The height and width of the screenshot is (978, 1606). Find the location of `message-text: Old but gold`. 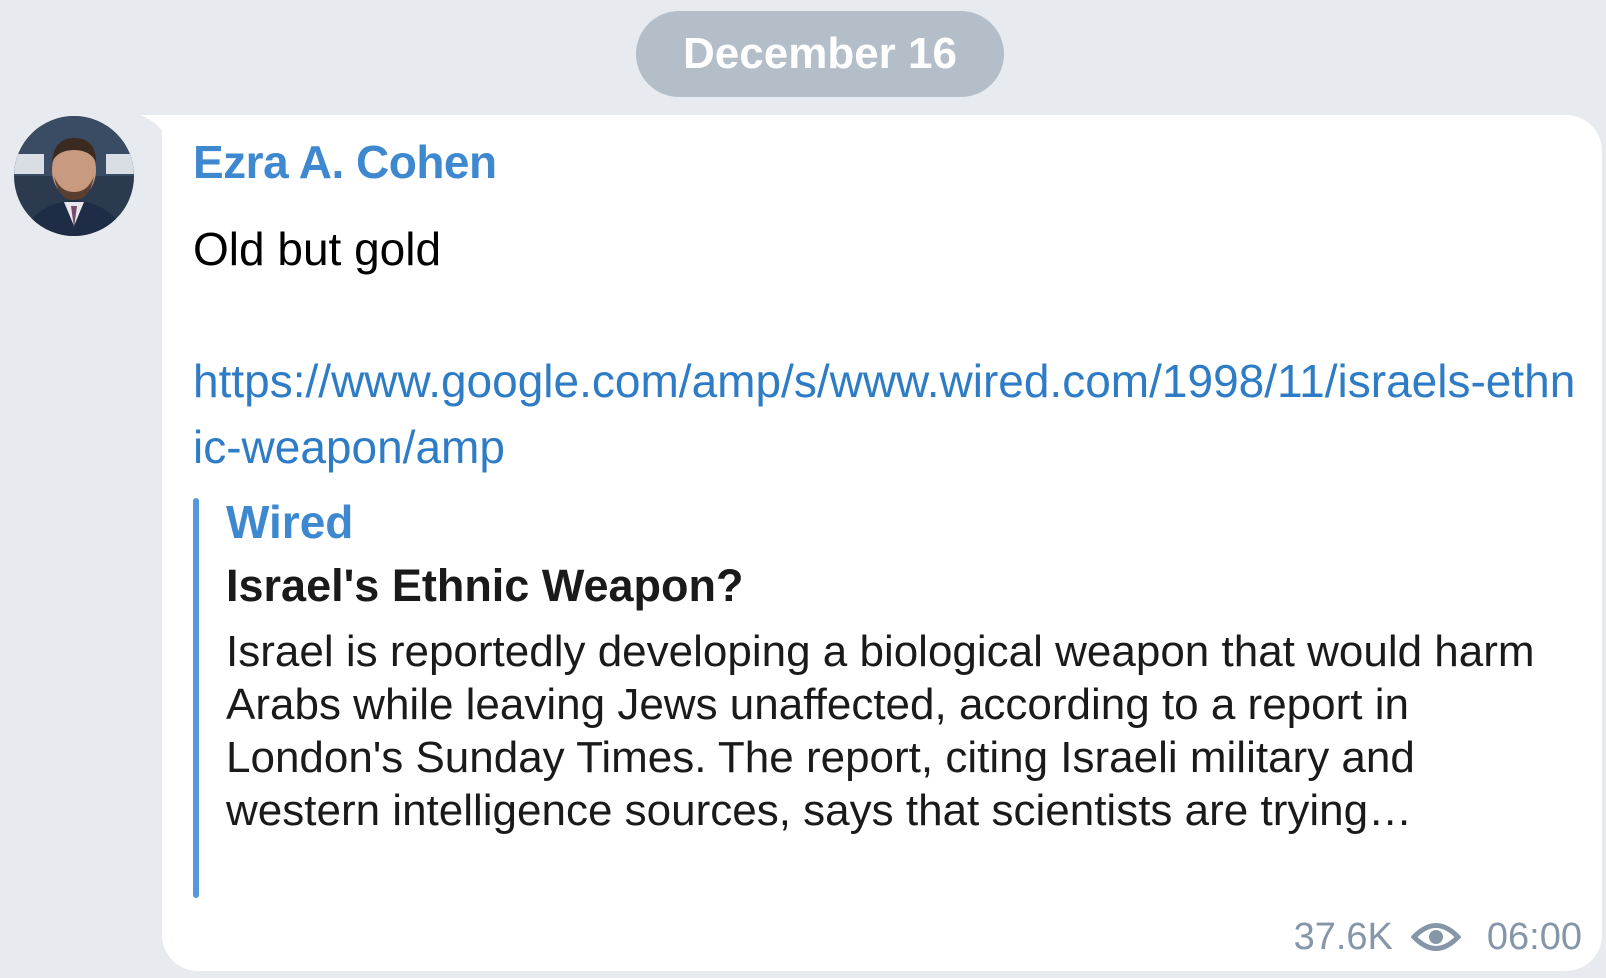

message-text: Old but gold is located at coordinates (317, 249).